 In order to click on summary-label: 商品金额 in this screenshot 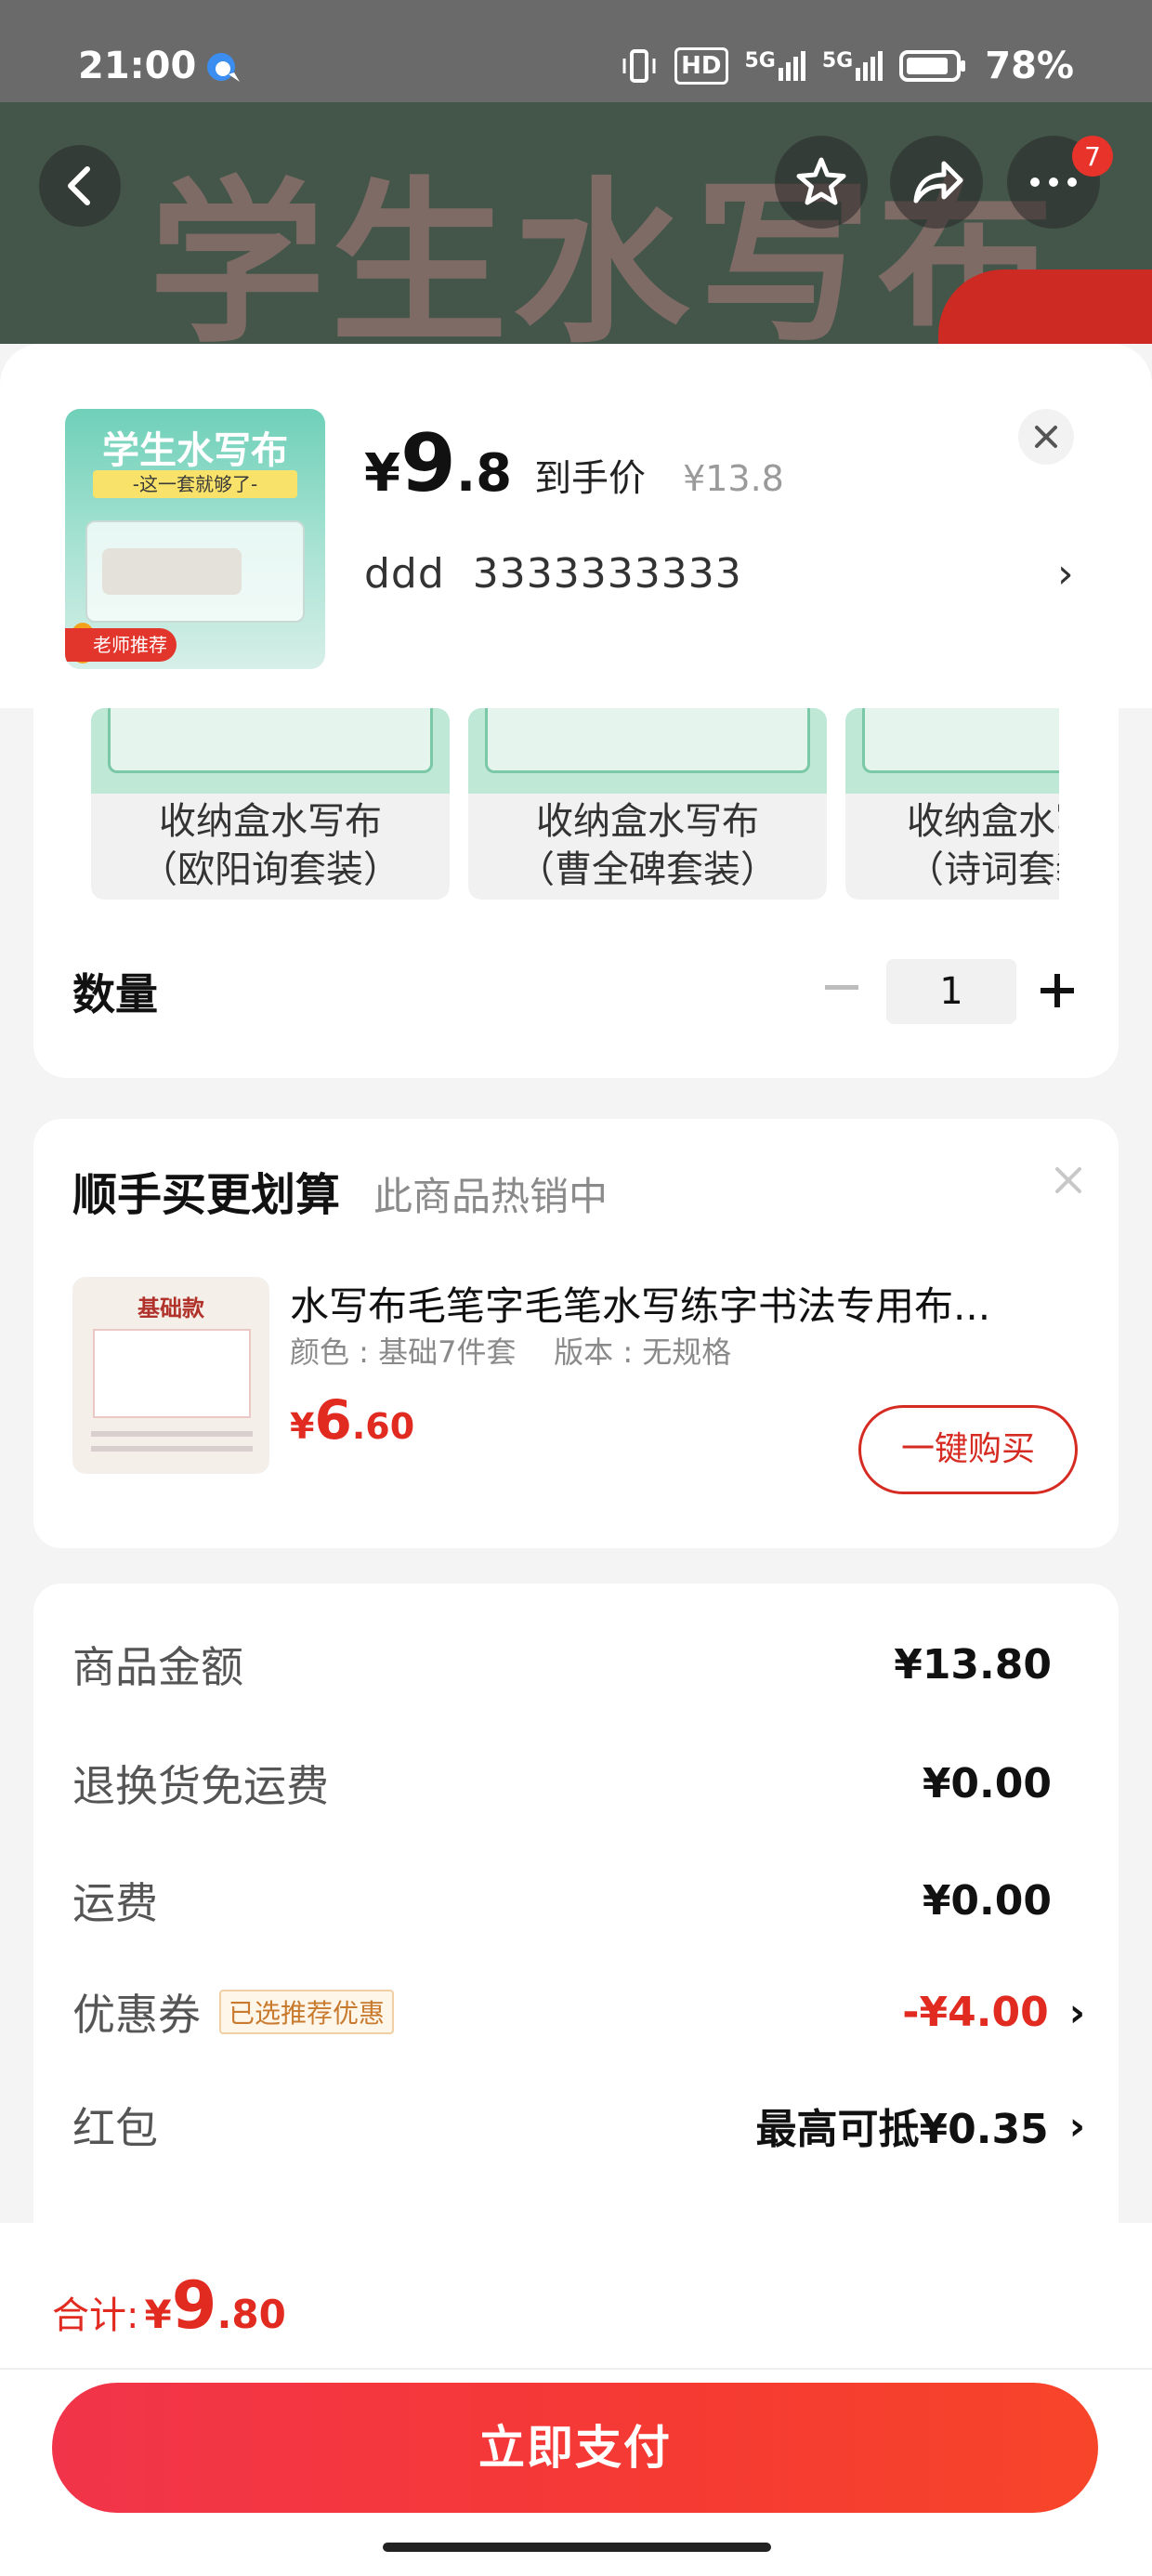, I will do `click(157, 1667)`.